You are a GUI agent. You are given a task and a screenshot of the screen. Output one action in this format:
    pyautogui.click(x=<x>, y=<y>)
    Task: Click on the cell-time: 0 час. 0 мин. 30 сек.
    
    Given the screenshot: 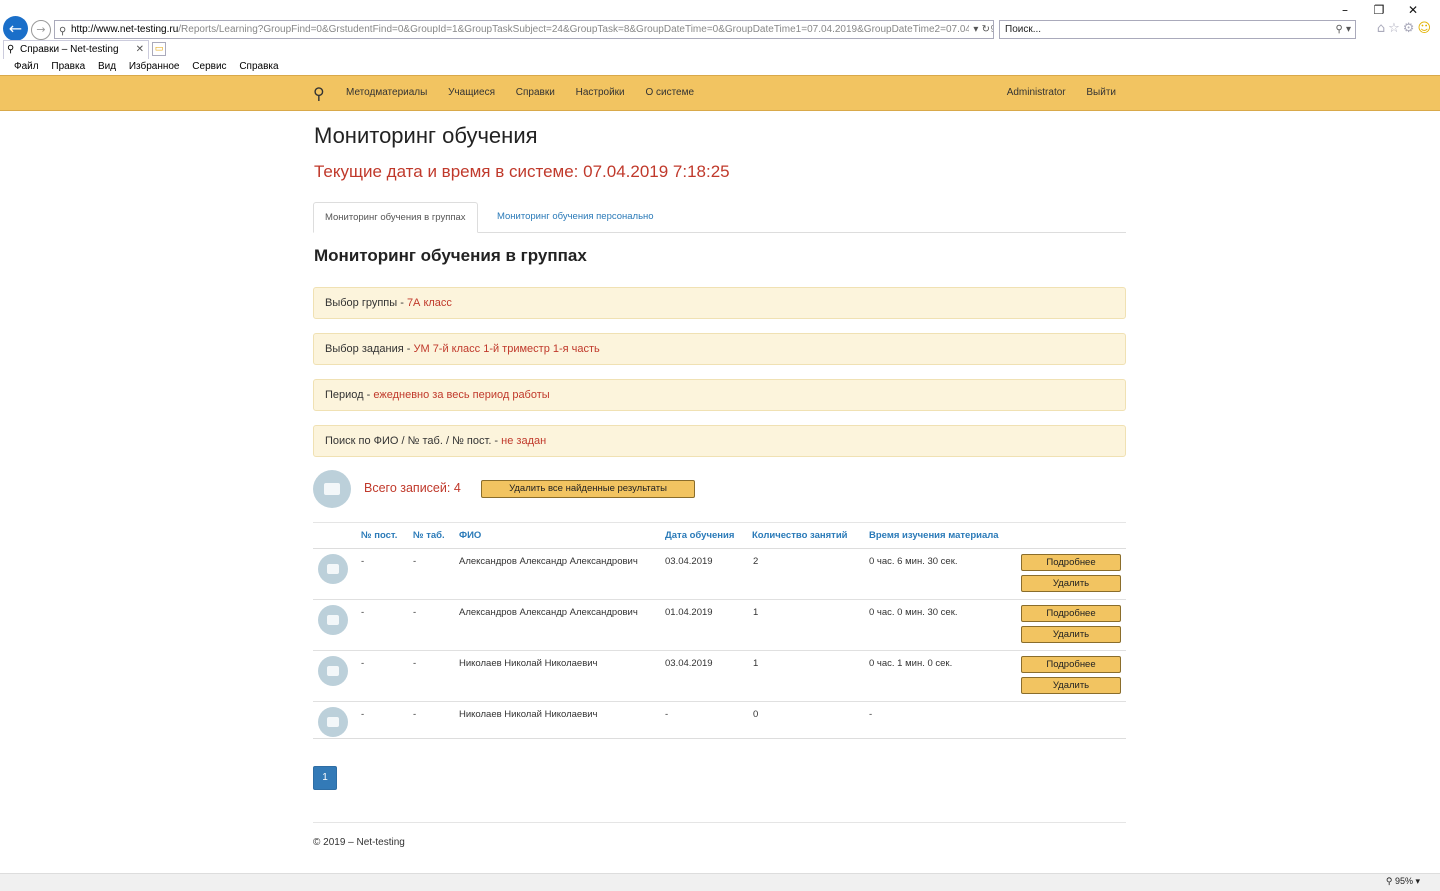 What is the action you would take?
    pyautogui.click(x=913, y=612)
    